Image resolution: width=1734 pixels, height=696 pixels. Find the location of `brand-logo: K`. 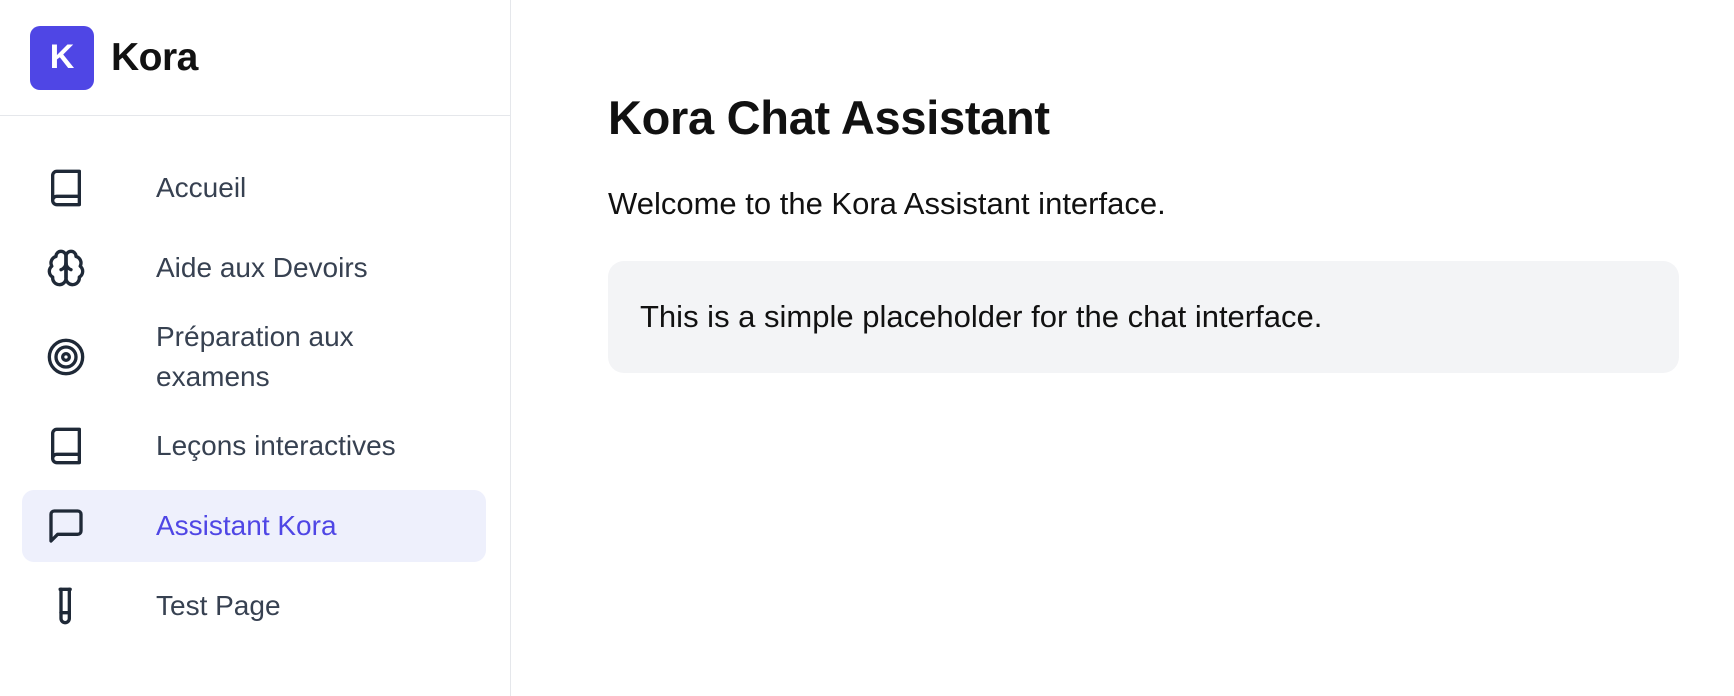

brand-logo: K is located at coordinates (62, 57).